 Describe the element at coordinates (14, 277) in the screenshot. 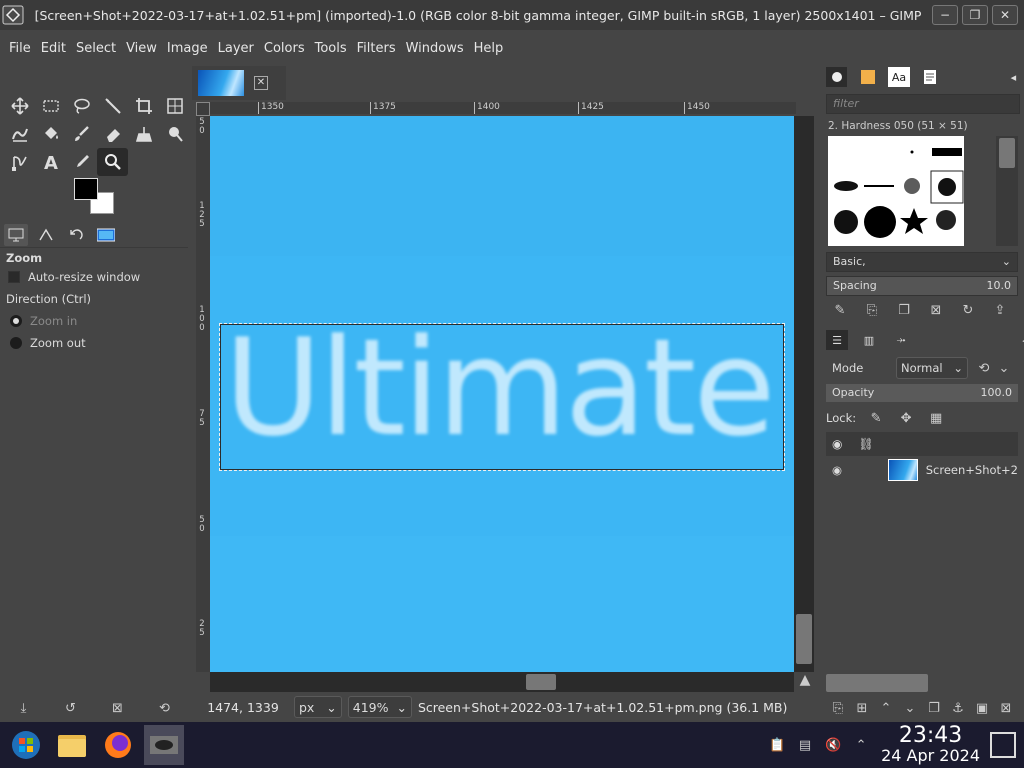

I see `auto-resize-checkbox` at that location.